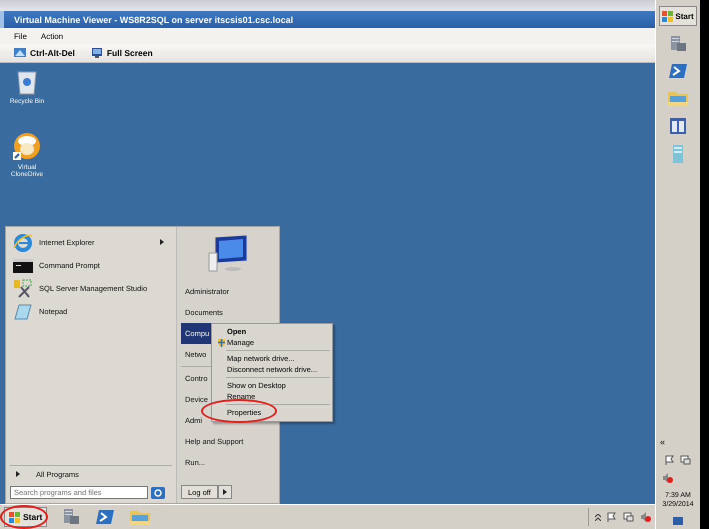 The width and height of the screenshot is (709, 529). Describe the element at coordinates (327, 19) in the screenshot. I see `window-title: Virtual Machine Viewer - WS8R2SQL on server itscsis01.csc.local` at that location.